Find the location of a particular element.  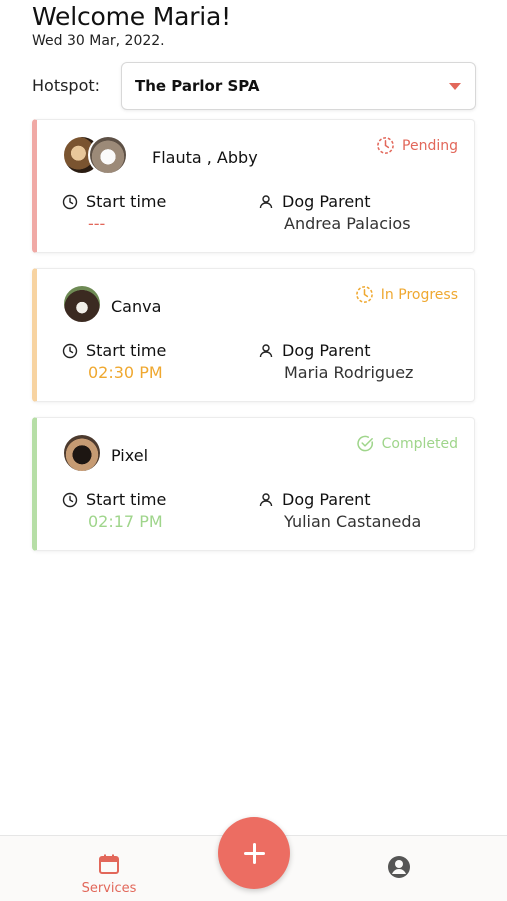

caret-down-icon is located at coordinates (455, 86).